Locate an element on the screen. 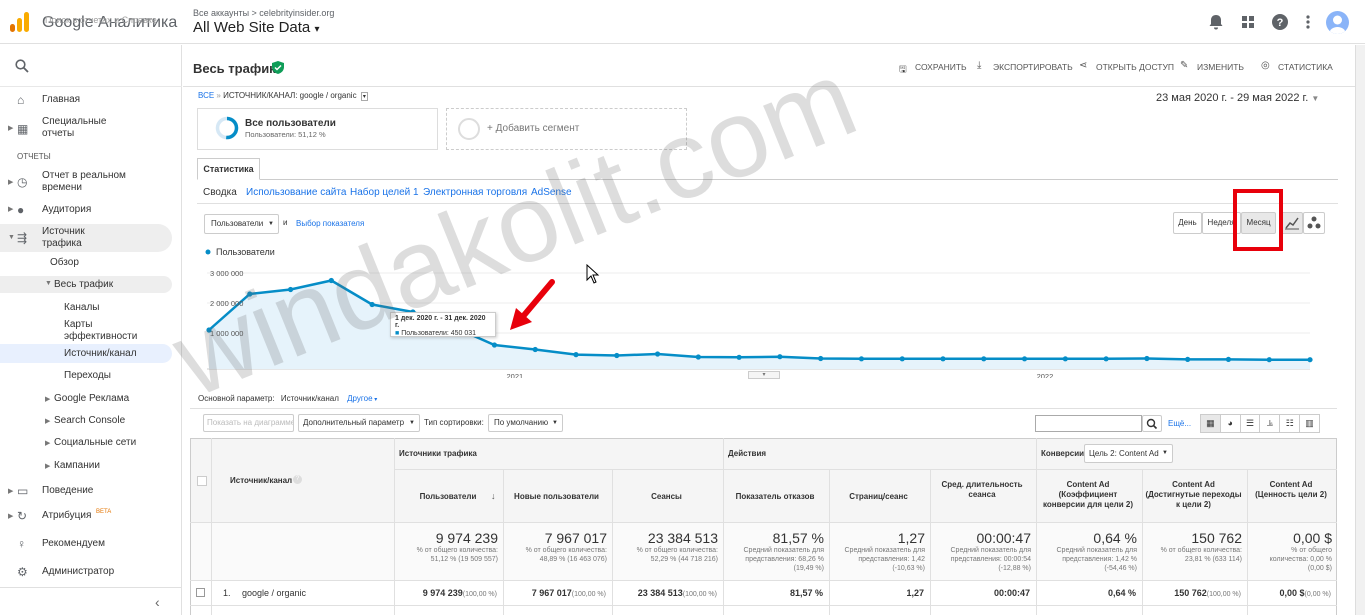  column-header: Показатель отказов is located at coordinates (775, 497).